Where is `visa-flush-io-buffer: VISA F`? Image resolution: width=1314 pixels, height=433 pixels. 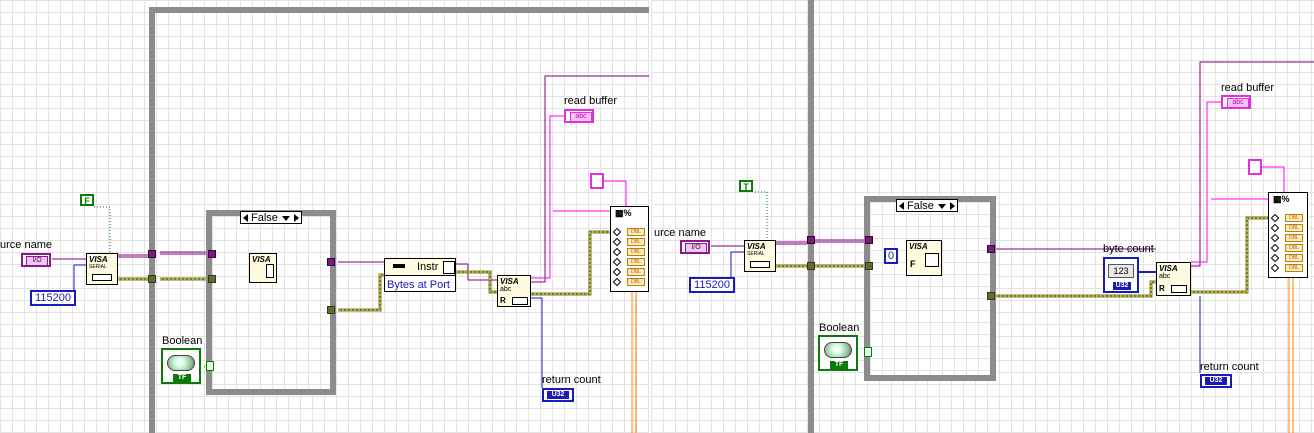 visa-flush-io-buffer: VISA F is located at coordinates (924, 258).